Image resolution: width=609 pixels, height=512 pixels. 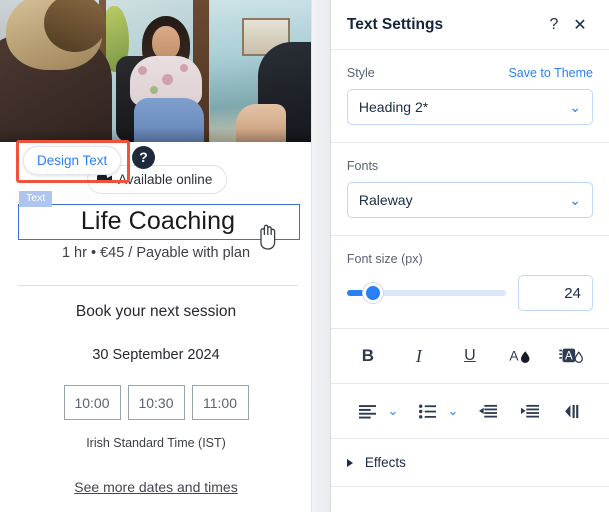 What do you see at coordinates (470, 73) in the screenshot?
I see `style-label-row: Style Save to Theme` at bounding box center [470, 73].